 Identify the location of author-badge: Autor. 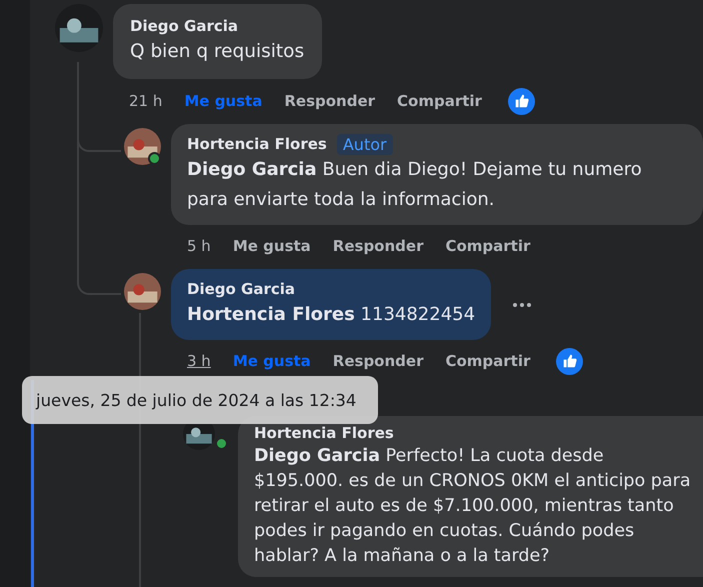
(364, 144).